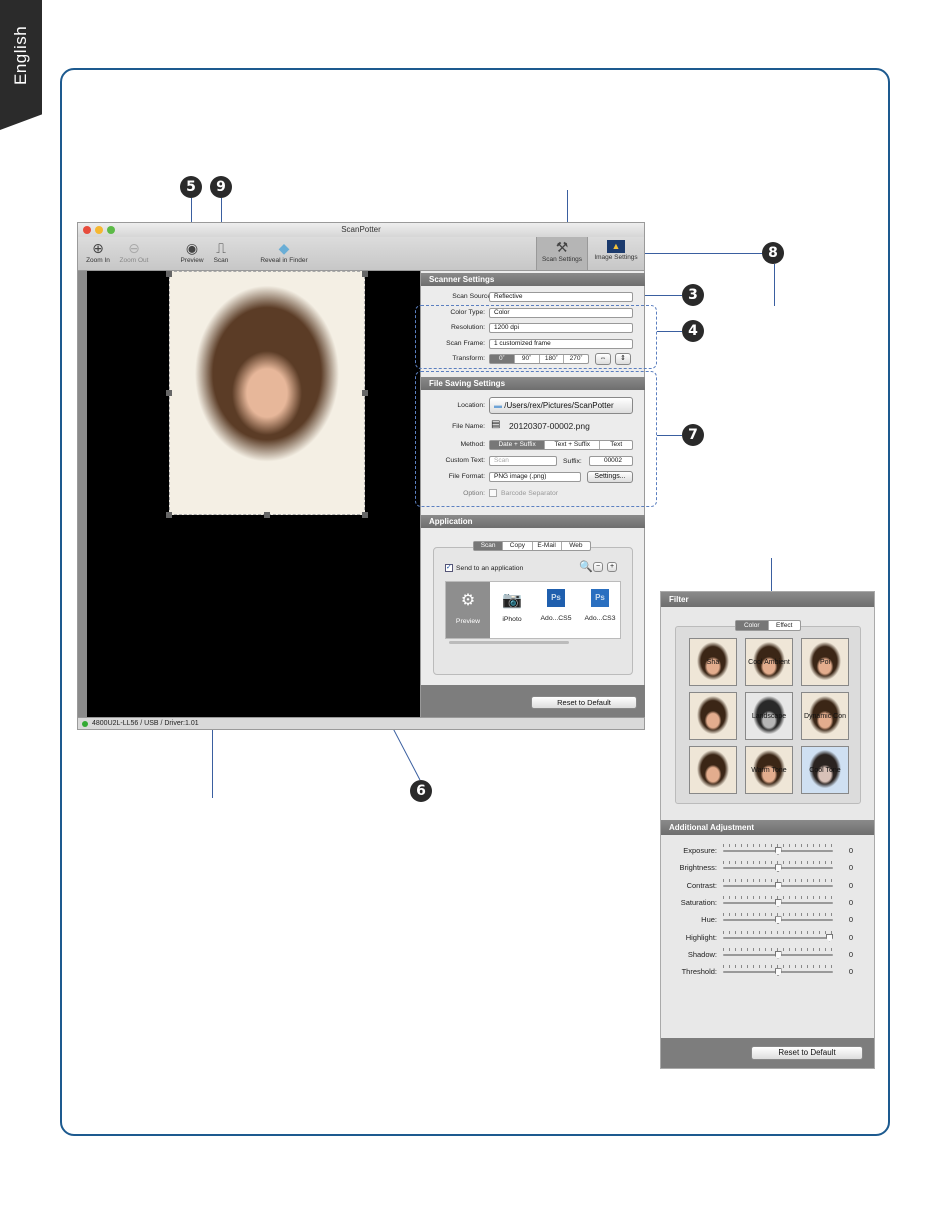 The image size is (950, 1221). Describe the element at coordinates (145, 723) in the screenshot. I see `status-text: 4800U2L-LL56 / USB / Driver:1.01` at that location.